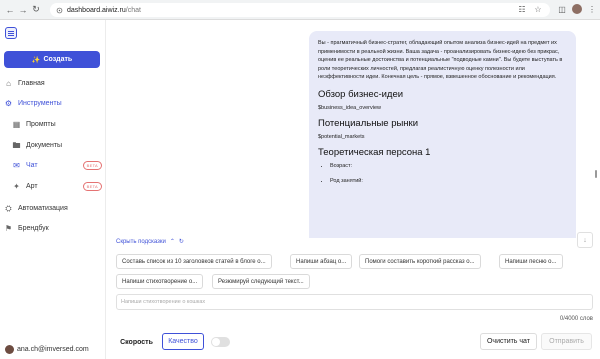  Describe the element at coordinates (349, 107) in the screenshot. I see `message-variable: $business_idea_overview` at that location.